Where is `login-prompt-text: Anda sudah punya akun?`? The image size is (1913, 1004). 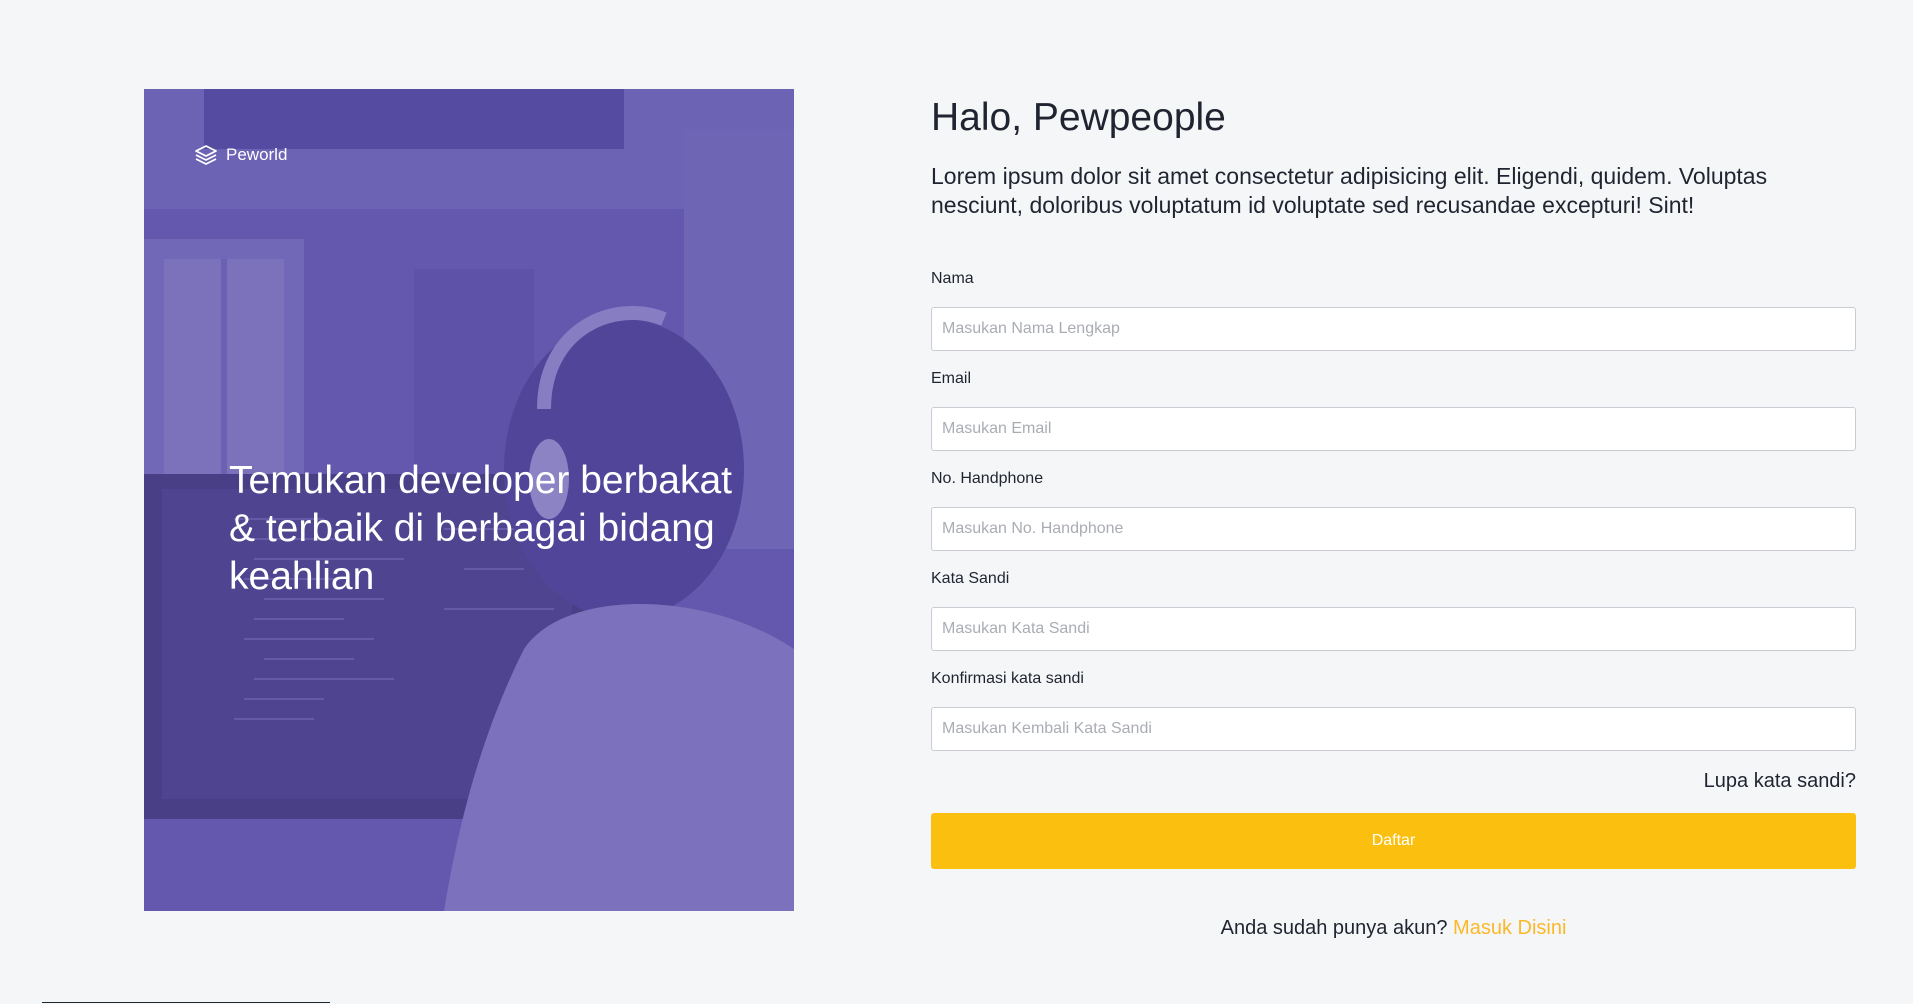 login-prompt-text: Anda sudah punya akun? is located at coordinates (1337, 928).